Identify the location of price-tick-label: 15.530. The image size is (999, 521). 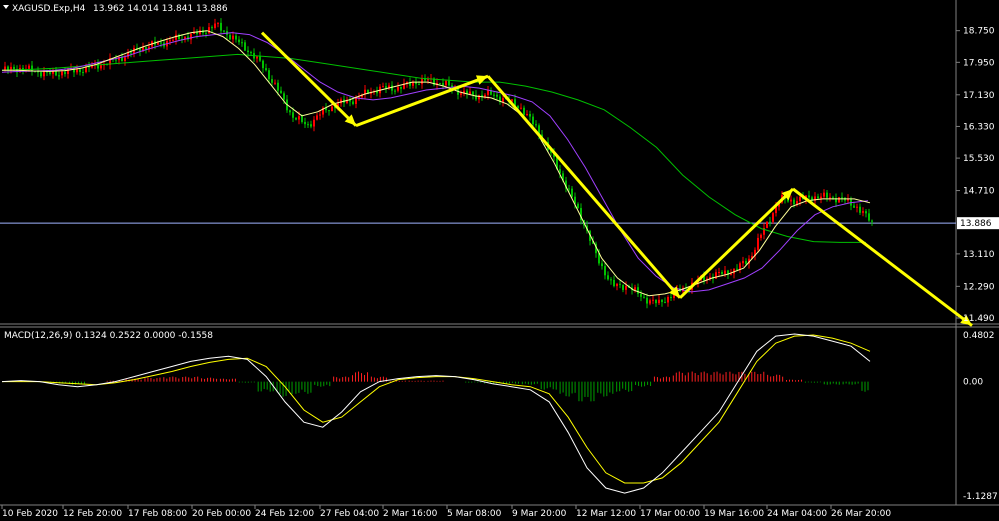
(979, 159).